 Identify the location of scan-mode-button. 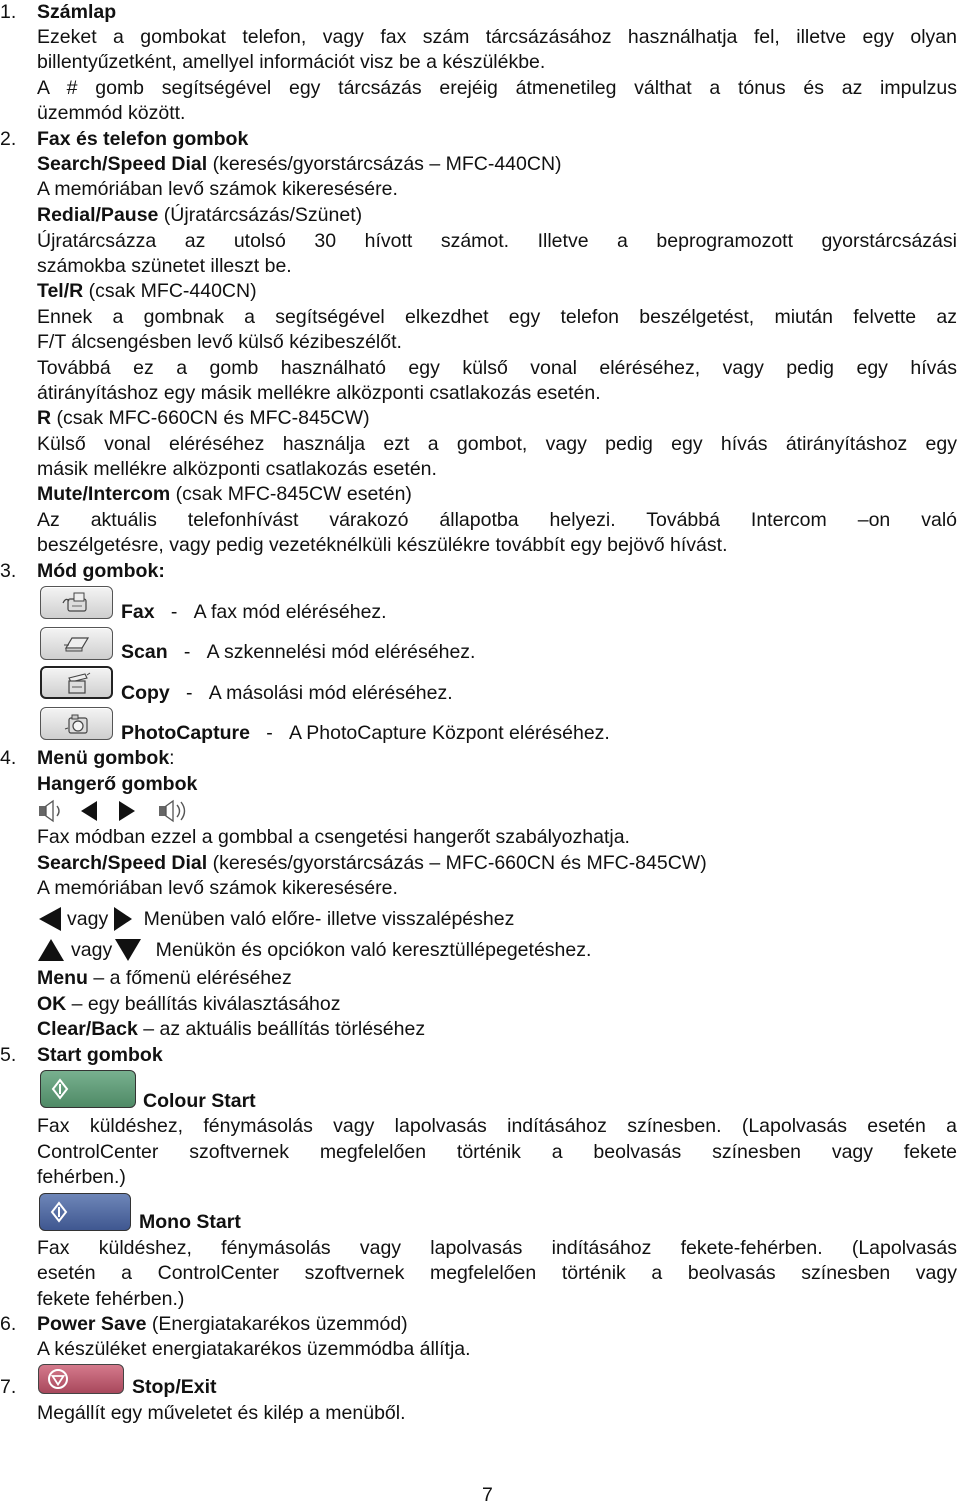
(76, 643).